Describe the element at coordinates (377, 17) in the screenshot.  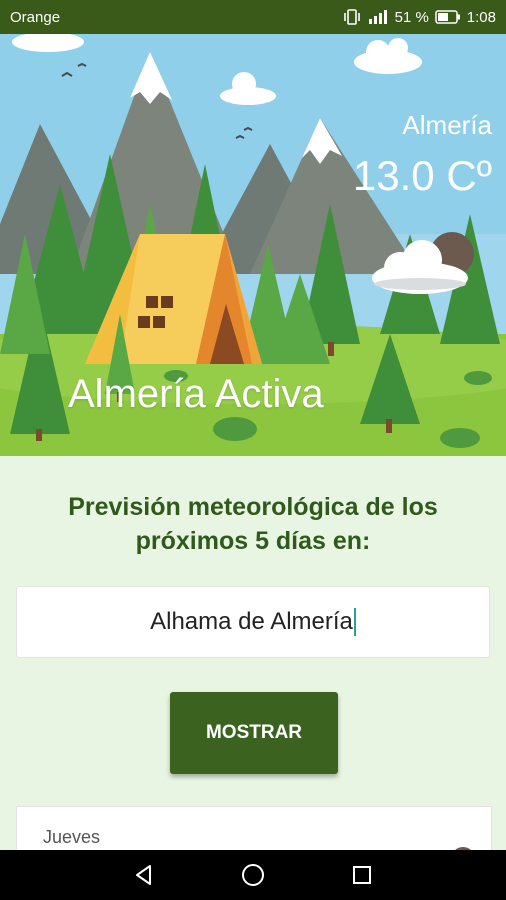
I see `signal-icon` at that location.